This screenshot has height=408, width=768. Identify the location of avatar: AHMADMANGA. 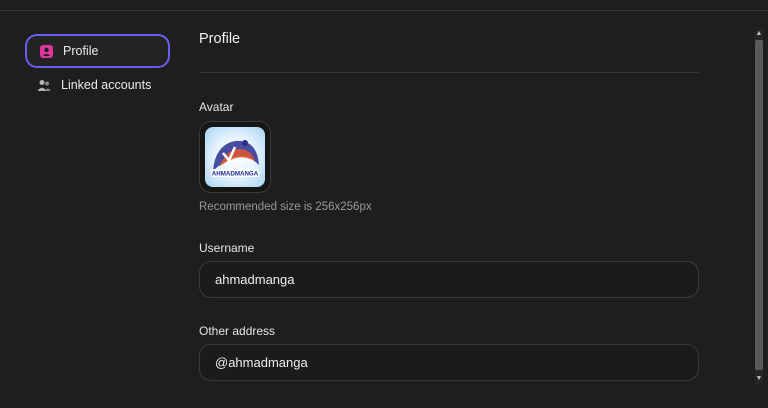
(235, 157).